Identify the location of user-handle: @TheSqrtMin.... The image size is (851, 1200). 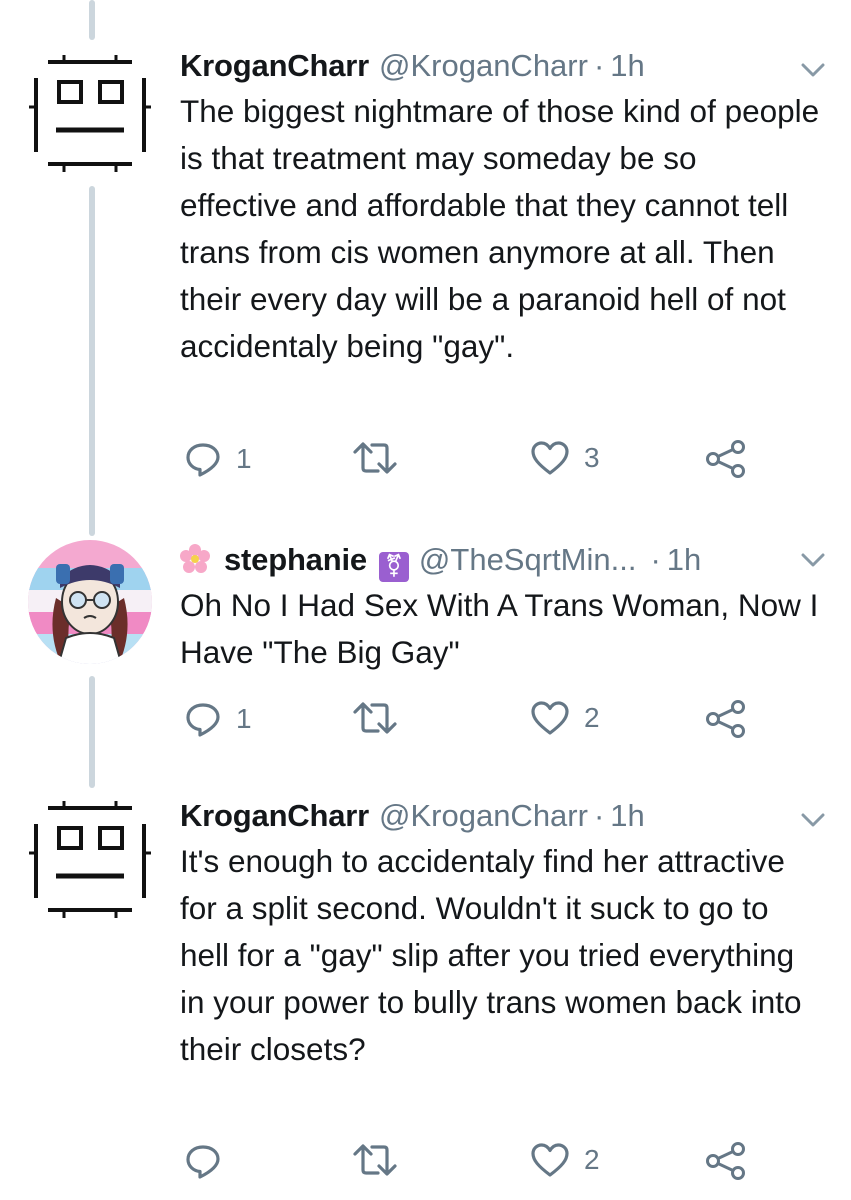
(528, 560).